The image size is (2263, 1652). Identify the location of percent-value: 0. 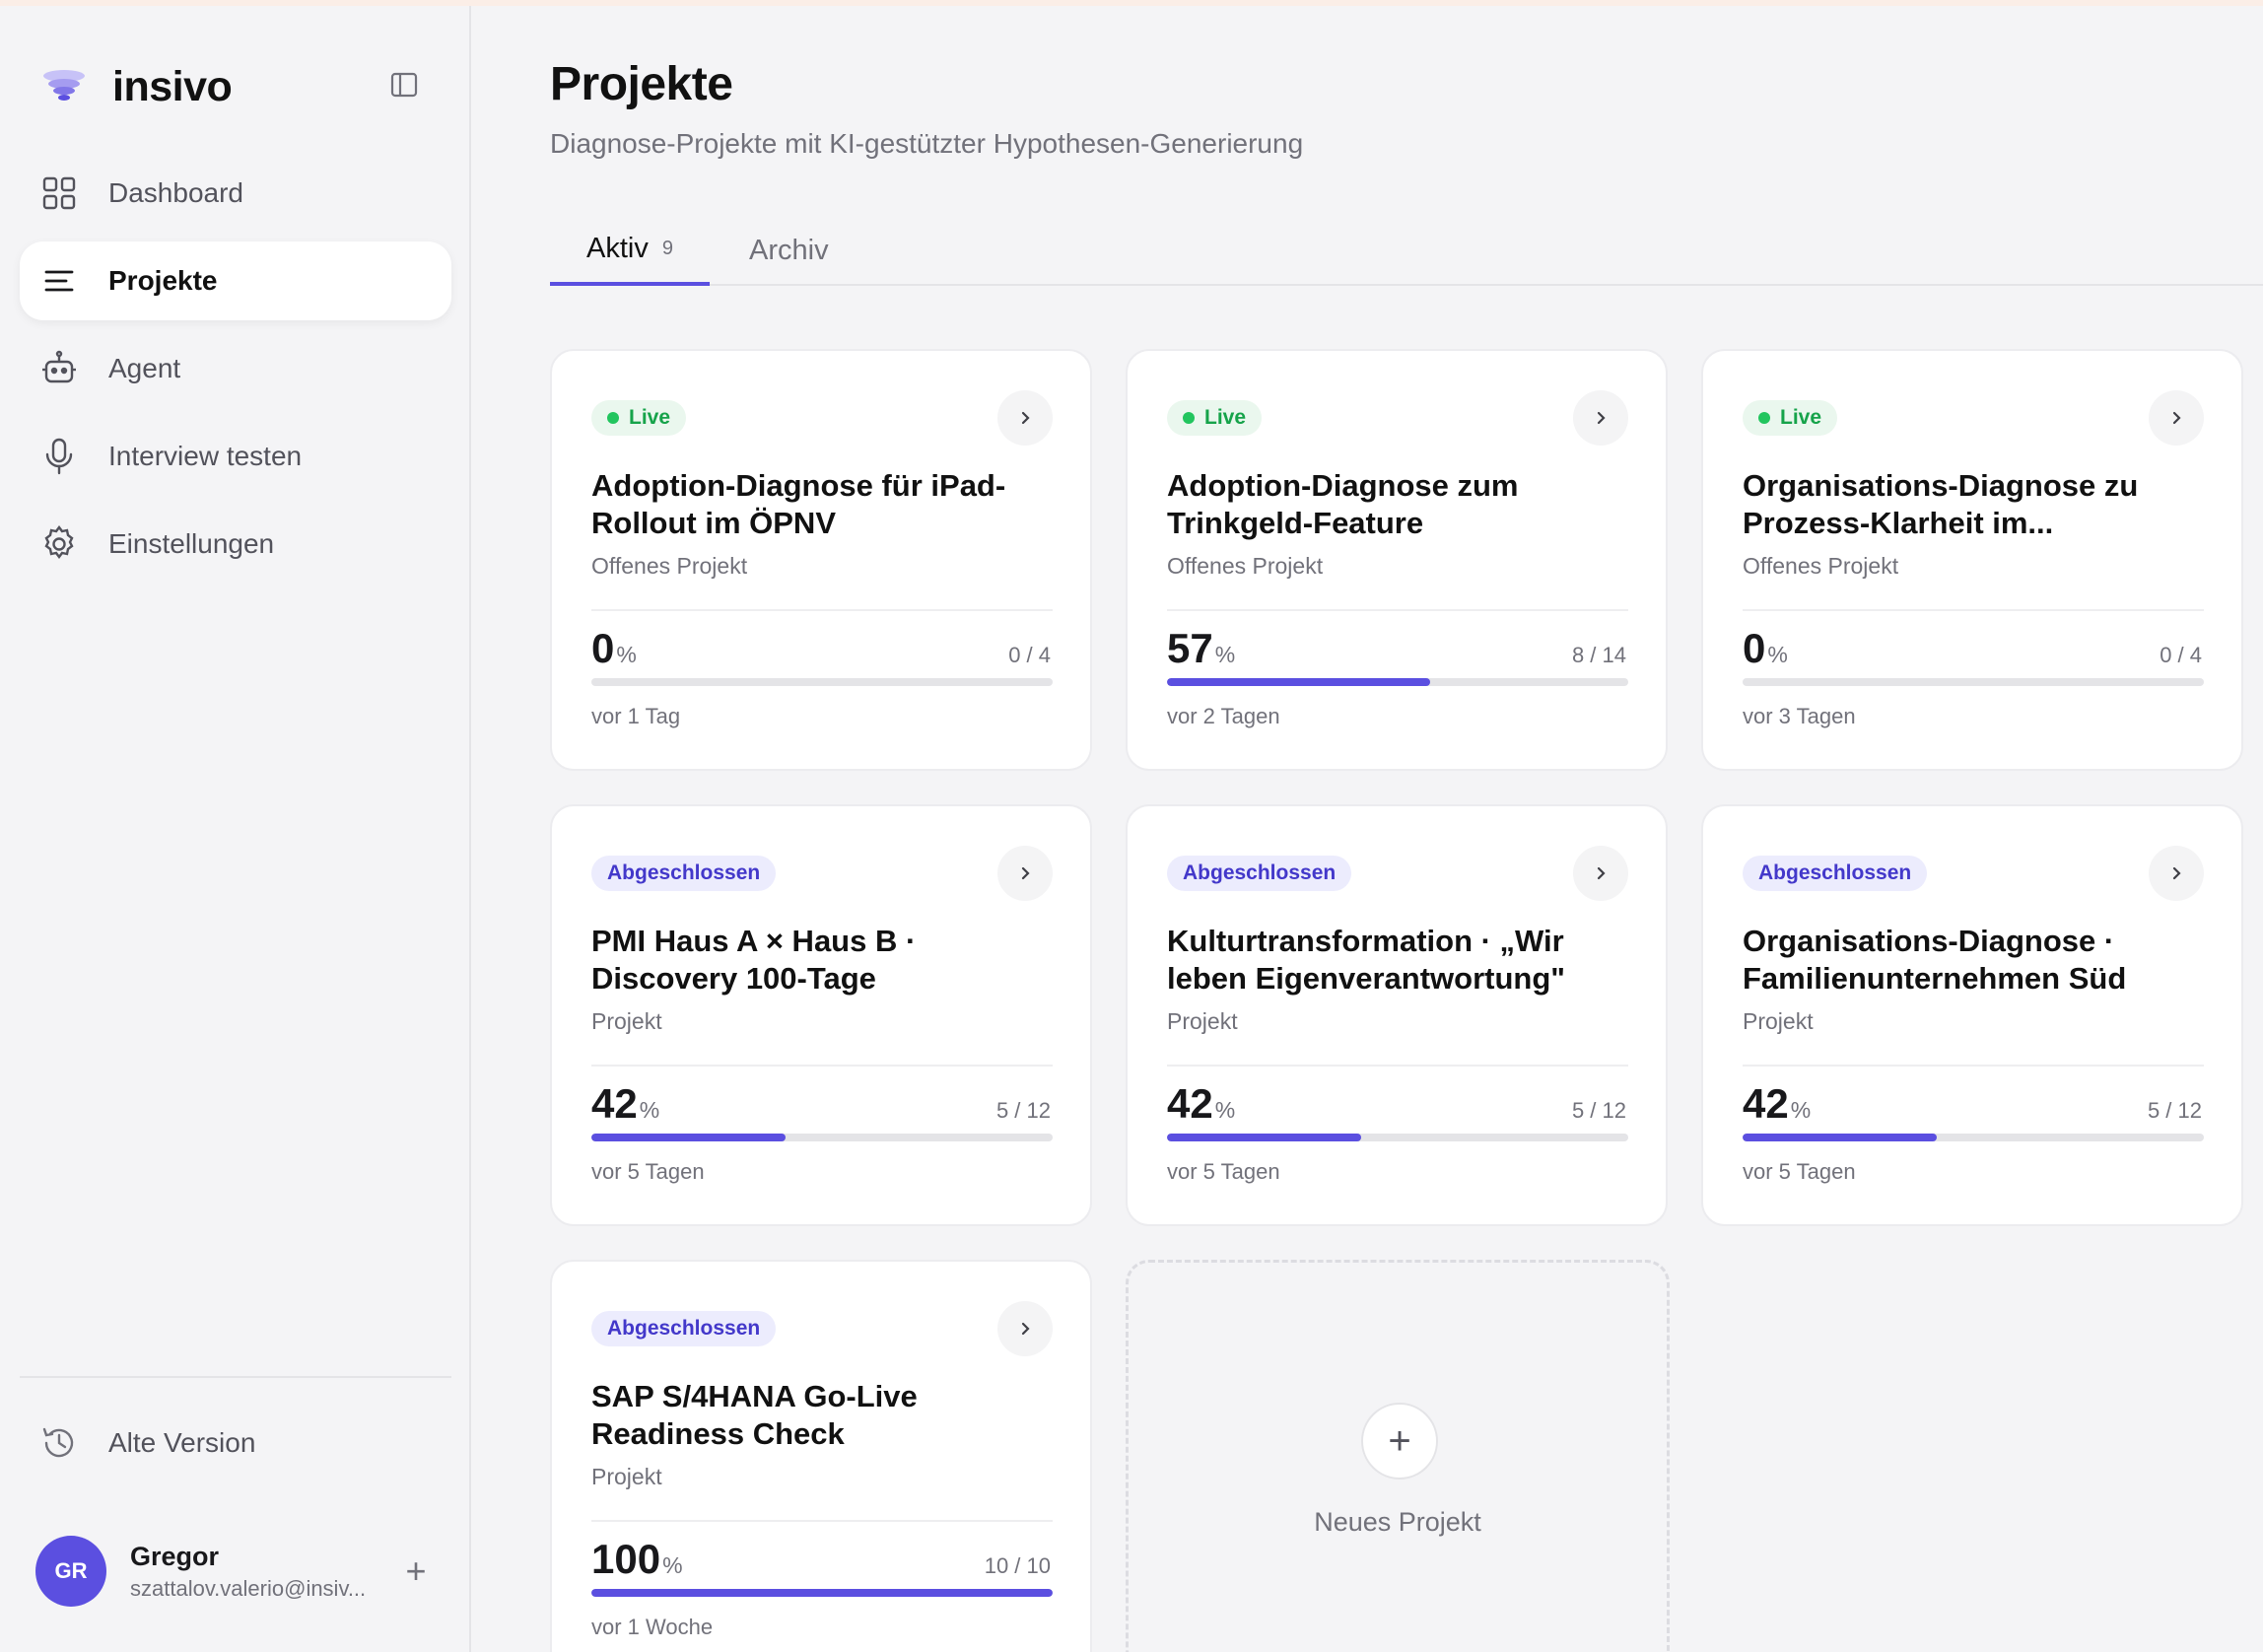
(1754, 648).